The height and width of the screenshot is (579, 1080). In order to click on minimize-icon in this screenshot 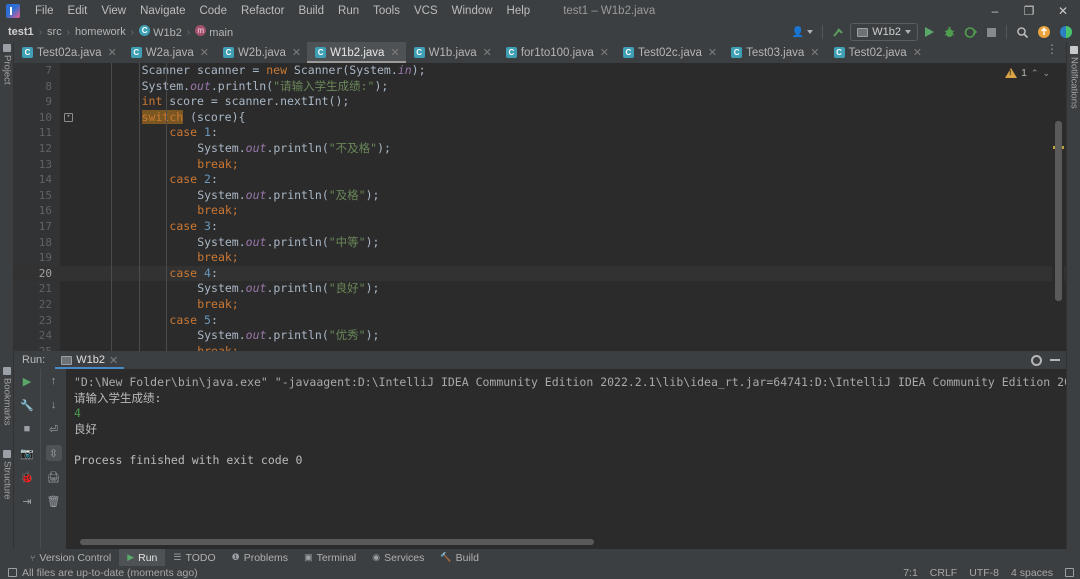, I will do `click(1055, 360)`.